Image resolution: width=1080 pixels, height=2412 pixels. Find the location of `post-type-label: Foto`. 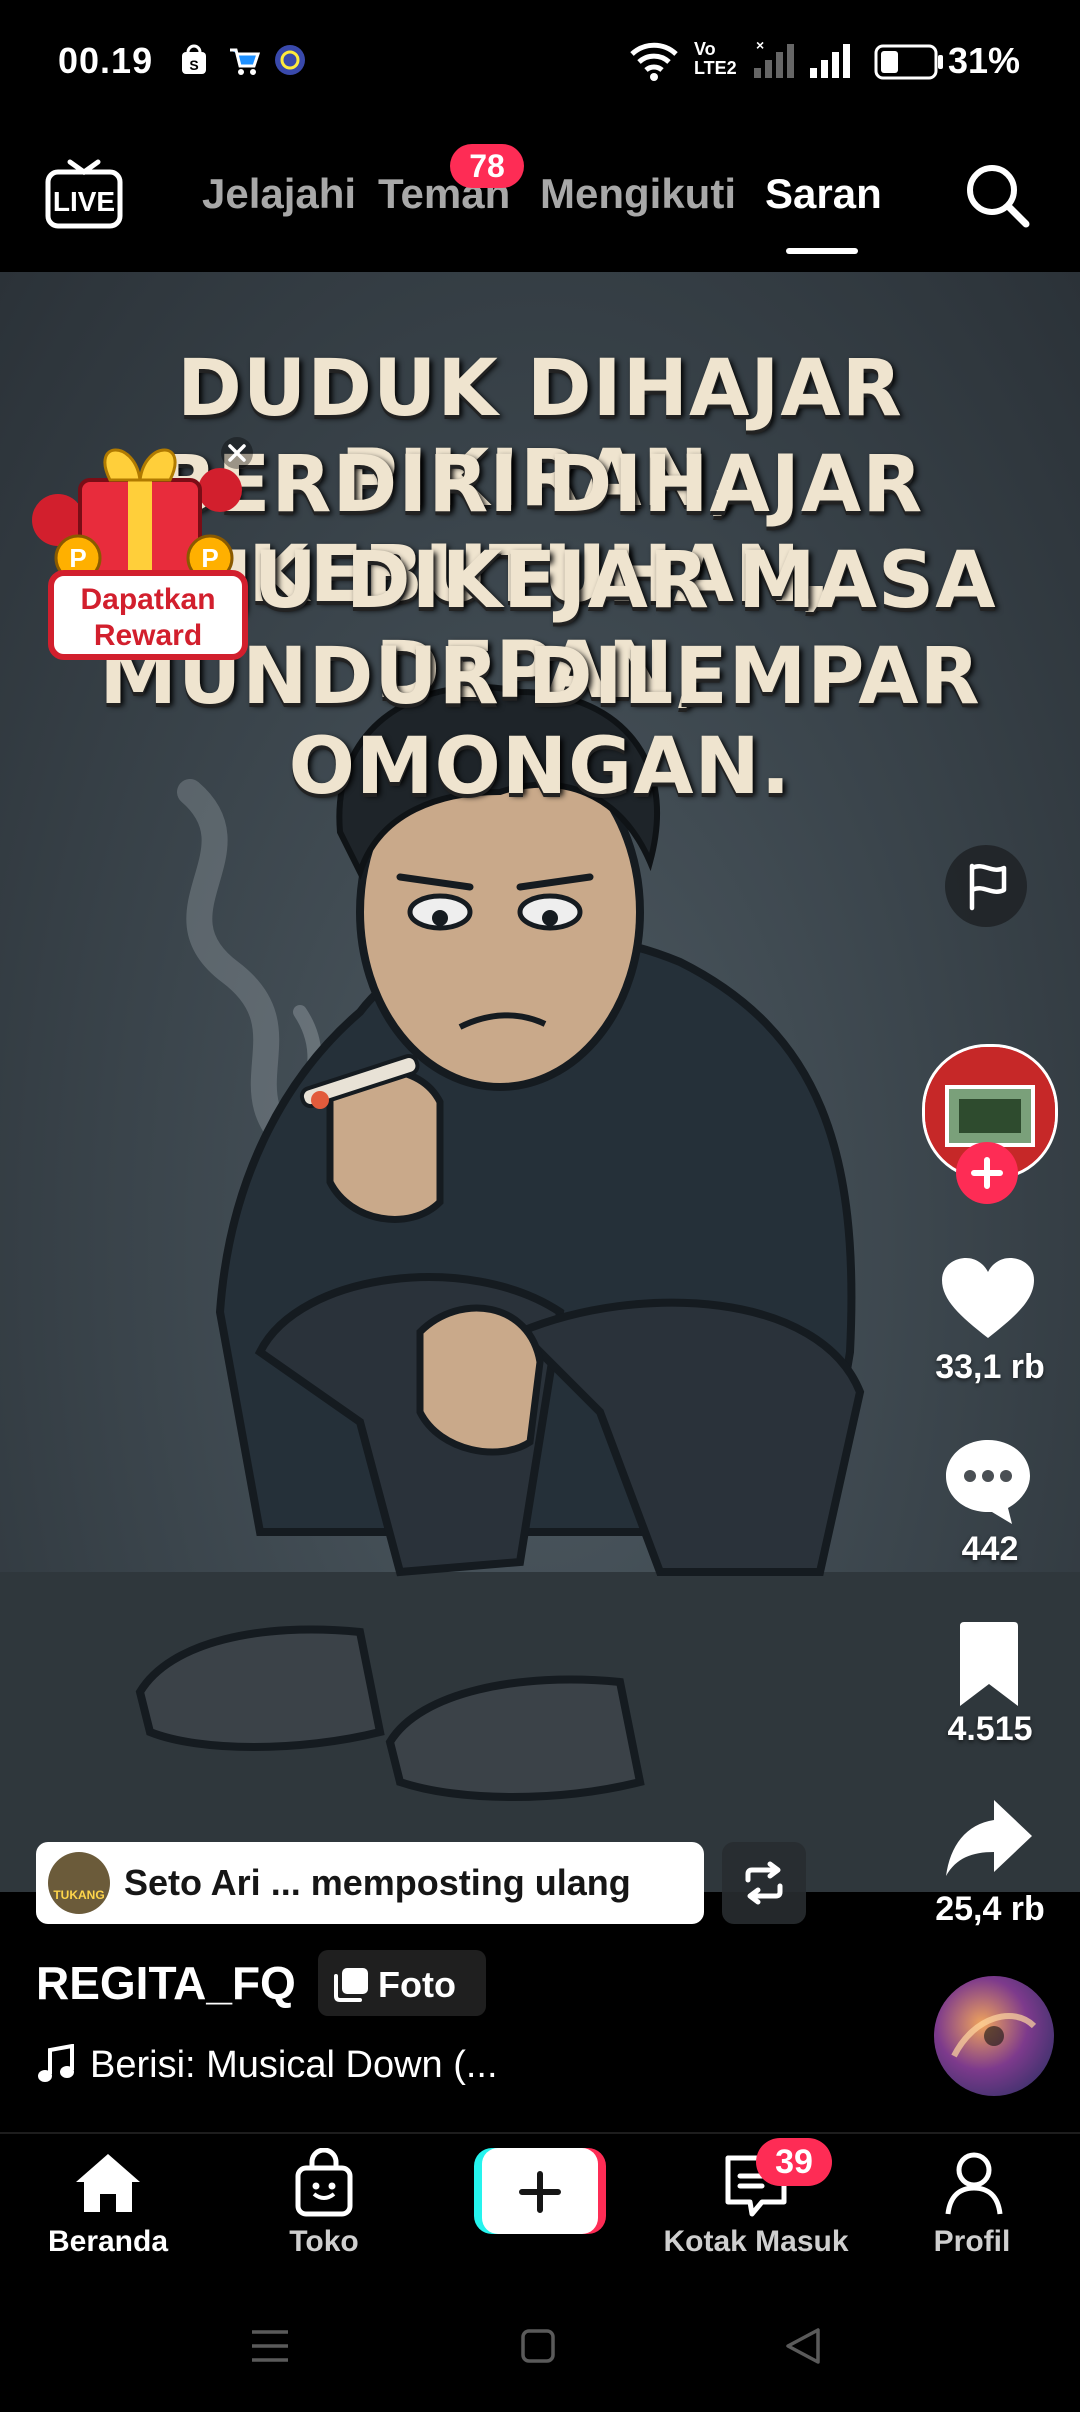

post-type-label: Foto is located at coordinates (417, 1984).